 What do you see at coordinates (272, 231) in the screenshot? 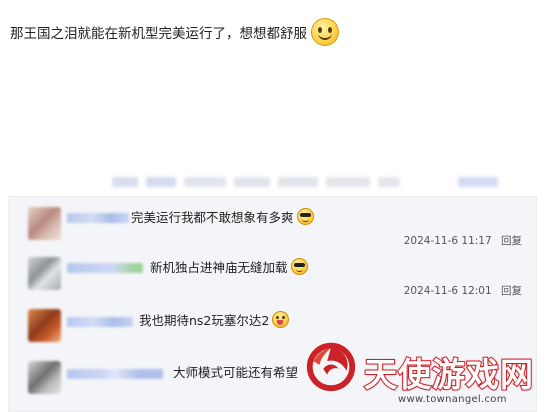
I see `comment-item: 完美运行我都不敢想象有多爽 2024-11-6 11:17 回复` at bounding box center [272, 231].